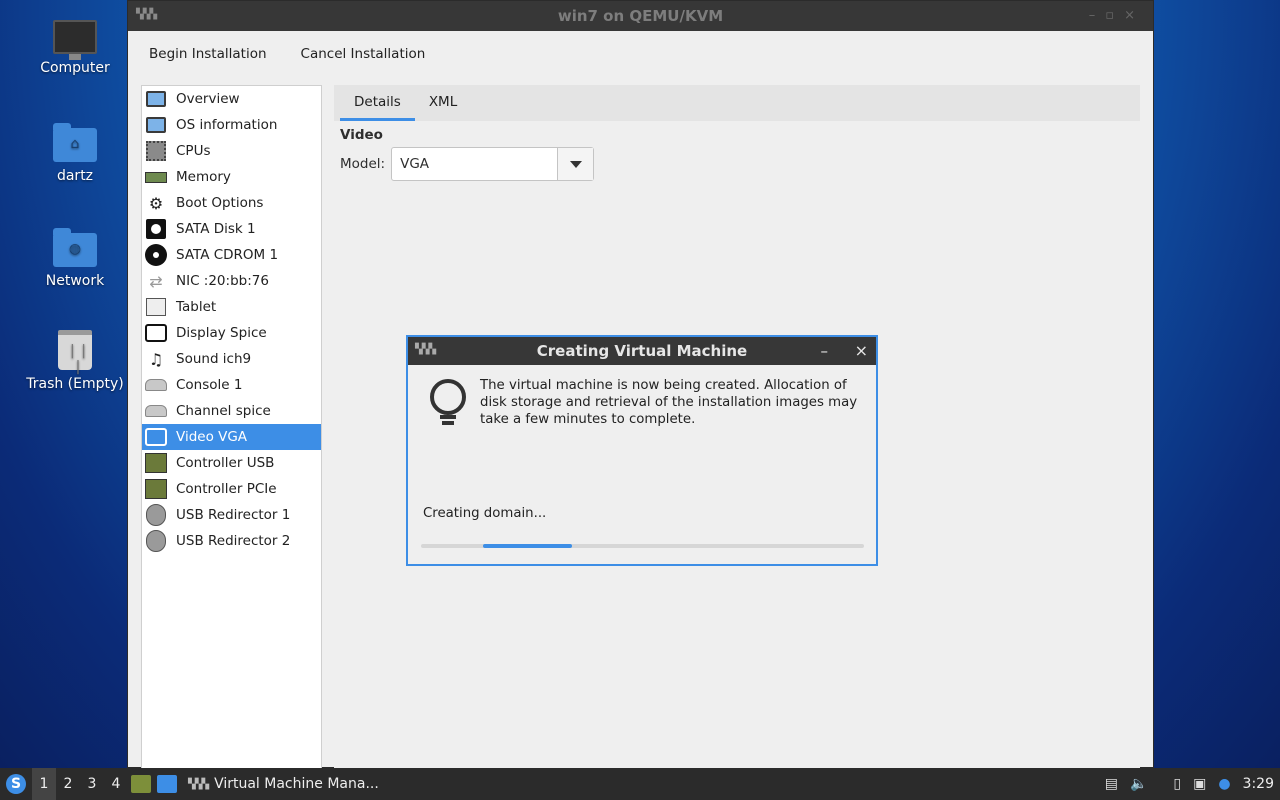 The image size is (1280, 800). Describe the element at coordinates (75, 40) in the screenshot. I see `computer-icon` at that location.